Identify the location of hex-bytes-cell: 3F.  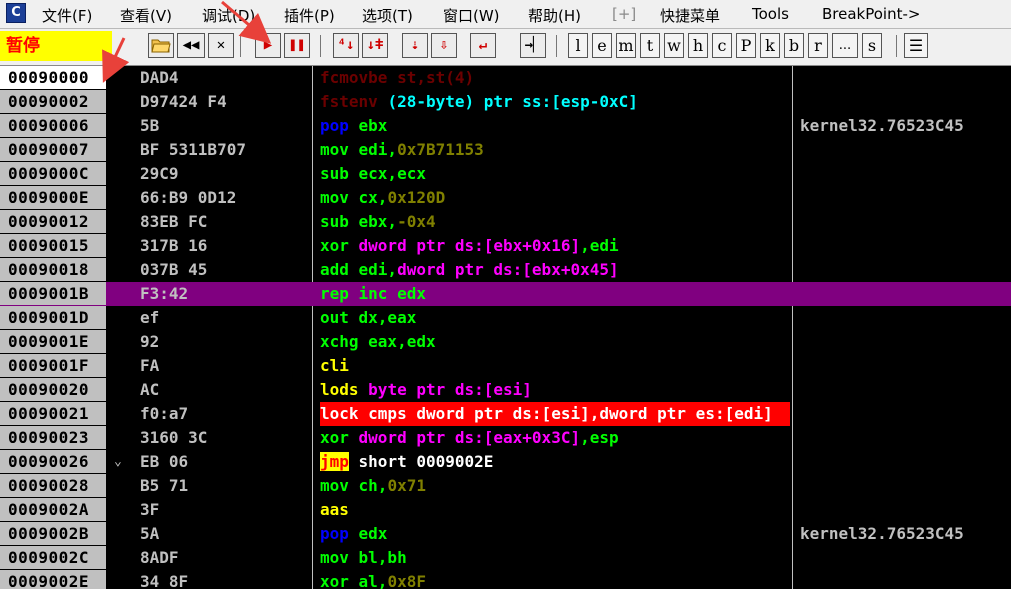
(150, 509).